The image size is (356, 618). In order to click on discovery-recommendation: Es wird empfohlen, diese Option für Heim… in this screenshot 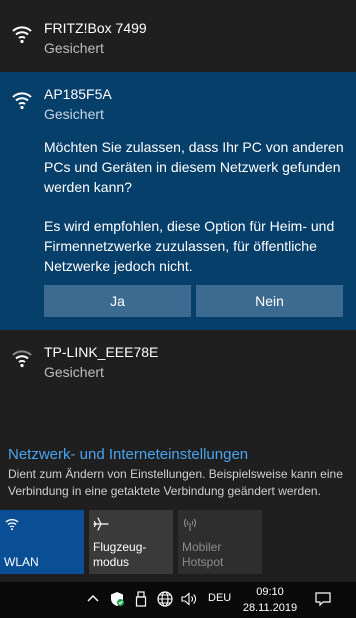, I will do `click(189, 246)`.